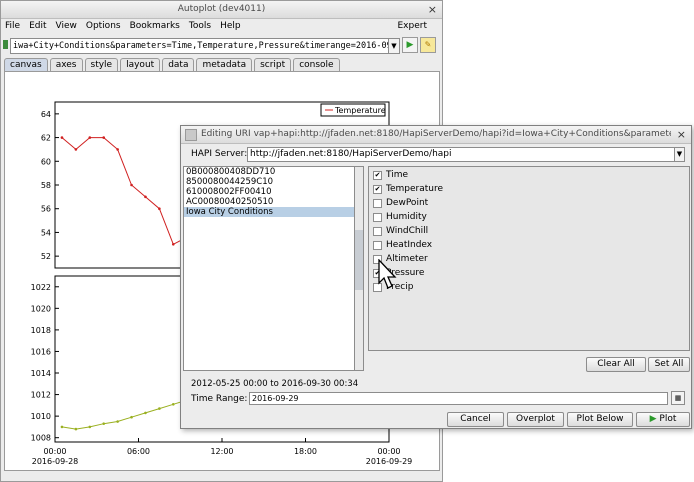  Describe the element at coordinates (678, 398) in the screenshot. I see `calendar-icon: ▦` at that location.